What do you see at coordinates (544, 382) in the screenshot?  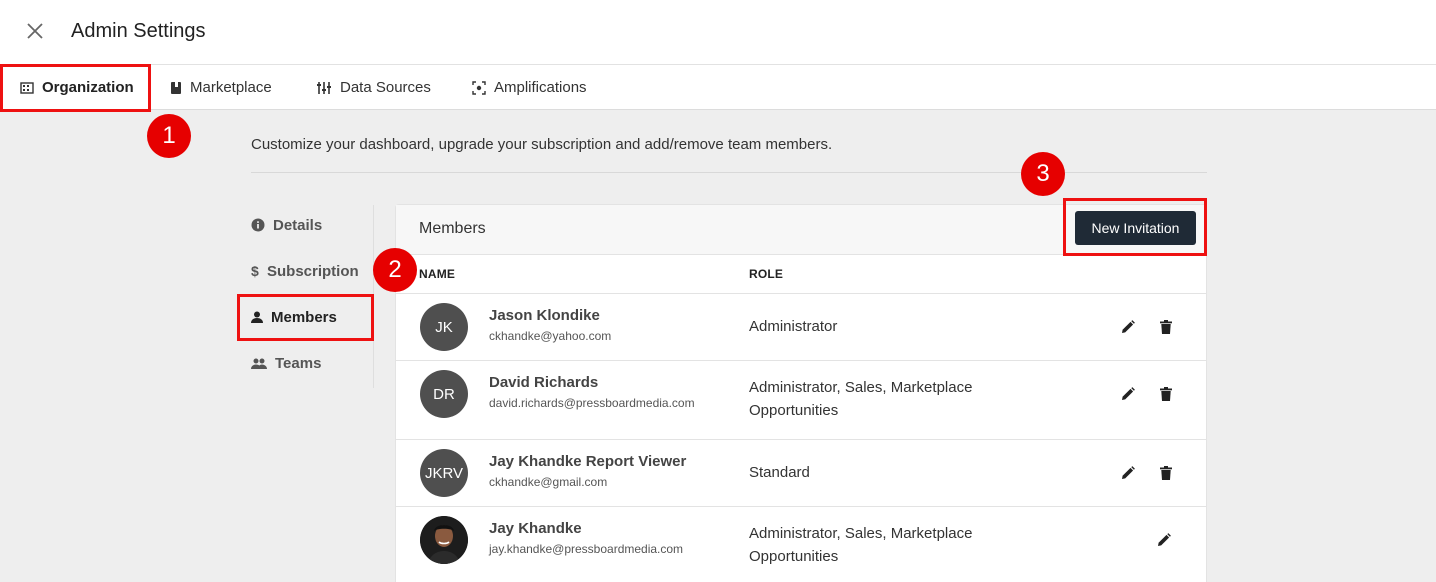 I see `member-name: David Richards` at bounding box center [544, 382].